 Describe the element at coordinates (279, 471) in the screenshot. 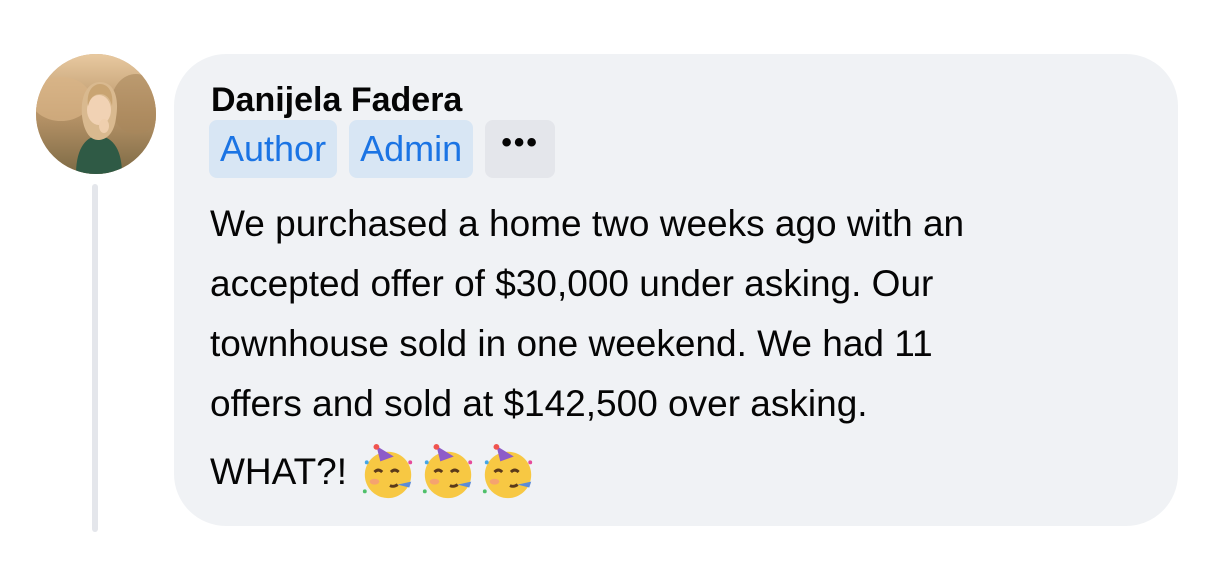

I see `exclamation-text: WHAT?!` at that location.